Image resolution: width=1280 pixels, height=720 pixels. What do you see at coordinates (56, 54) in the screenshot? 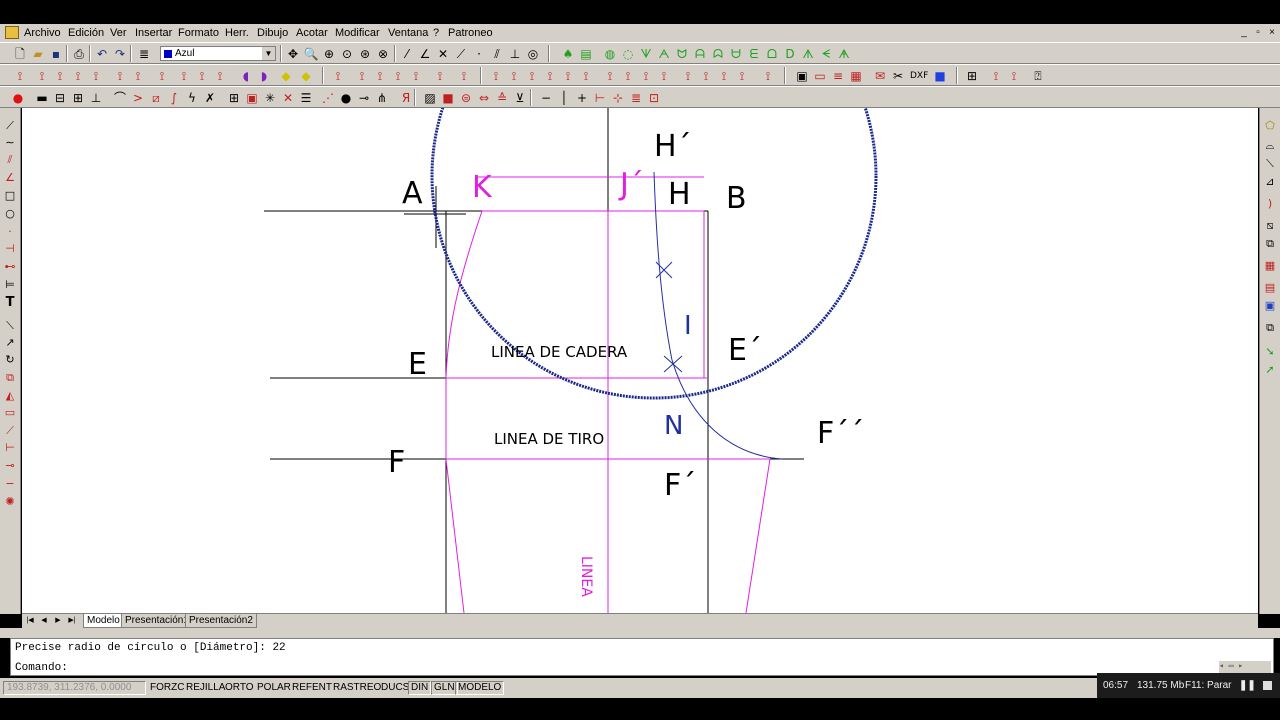
I see `save-icon: ▪` at bounding box center [56, 54].